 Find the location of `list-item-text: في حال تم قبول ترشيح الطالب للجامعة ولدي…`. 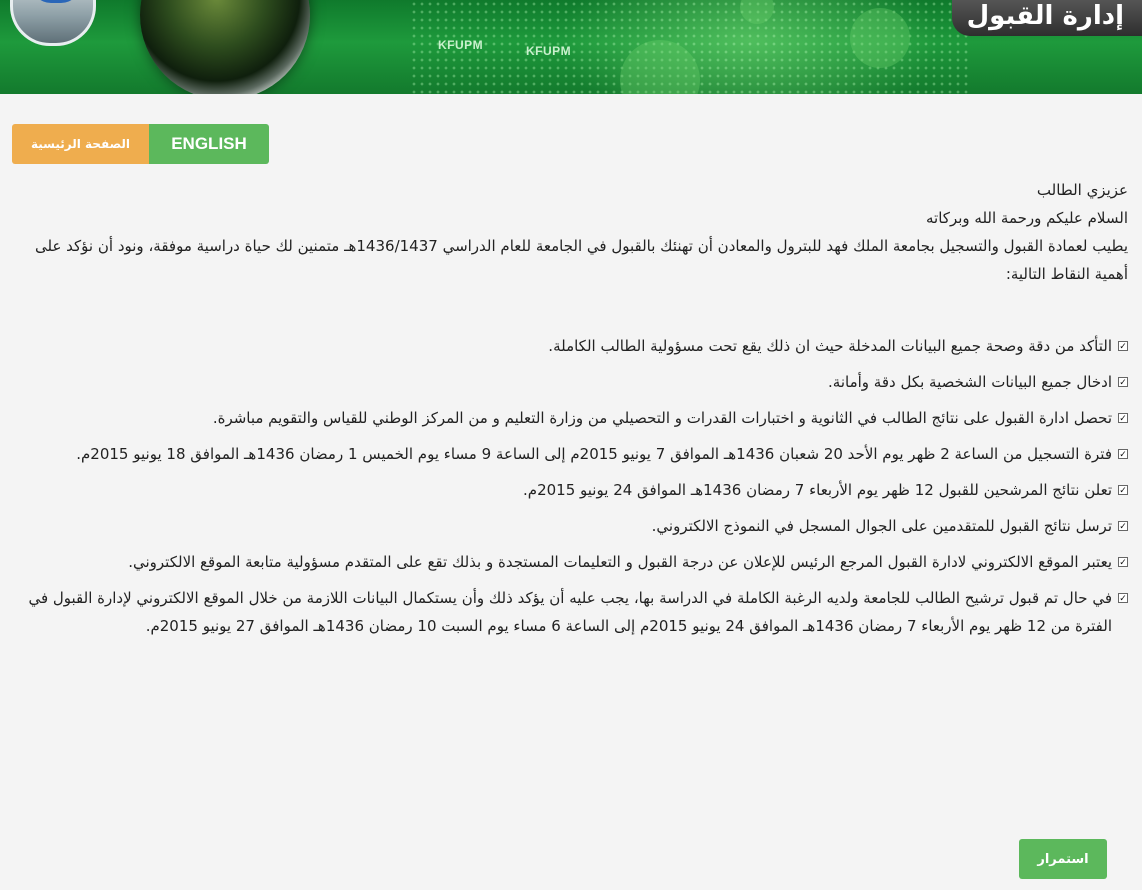

list-item-text: في حال تم قبول ترشيح الطالب للجامعة ولدي… is located at coordinates (570, 612).